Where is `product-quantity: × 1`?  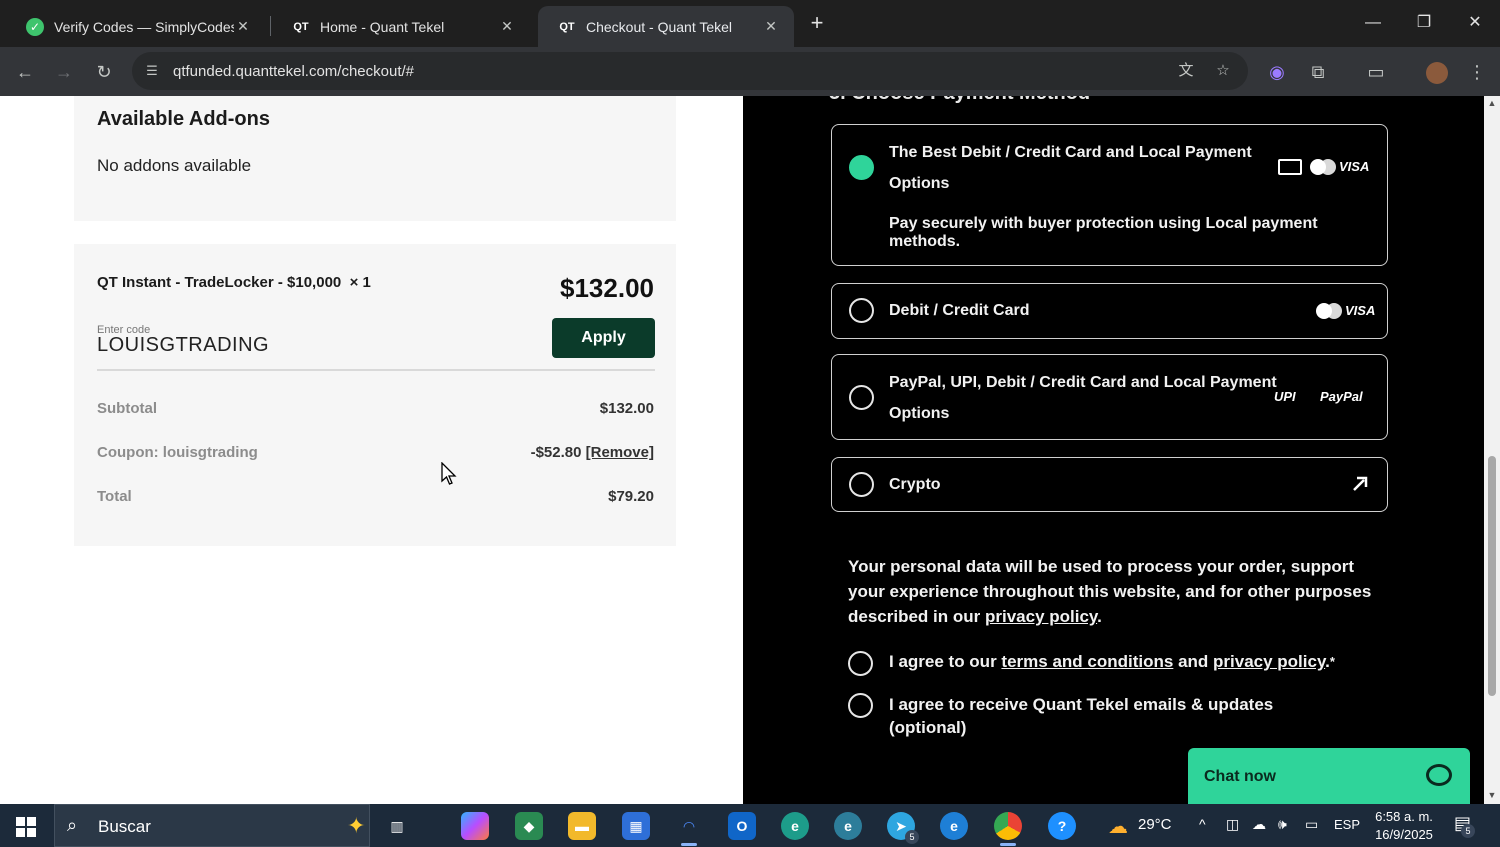
product-quantity: × 1 is located at coordinates (360, 282).